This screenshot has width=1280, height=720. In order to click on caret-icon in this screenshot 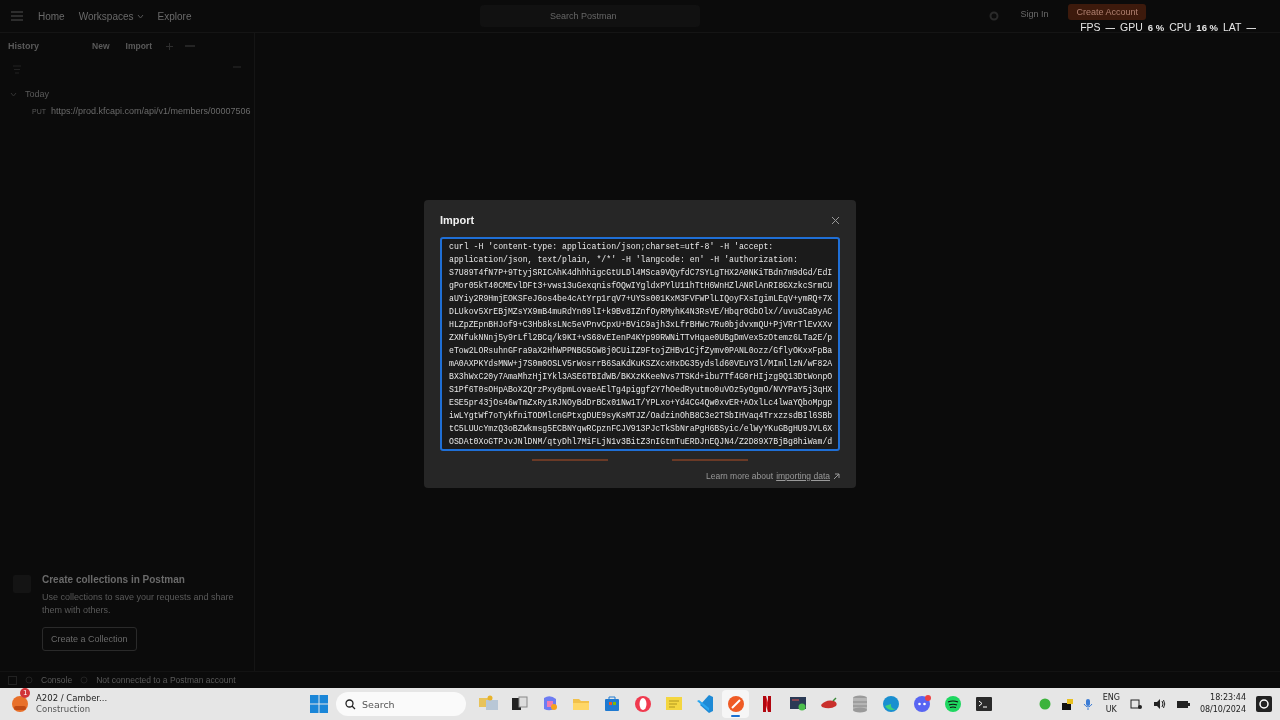, I will do `click(140, 16)`.